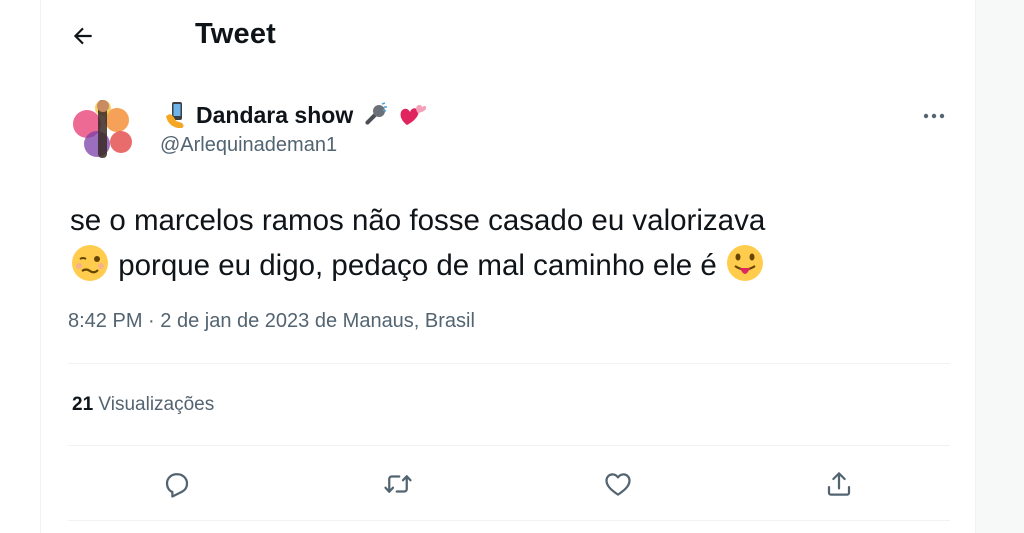  I want to click on share-icon, so click(839, 484).